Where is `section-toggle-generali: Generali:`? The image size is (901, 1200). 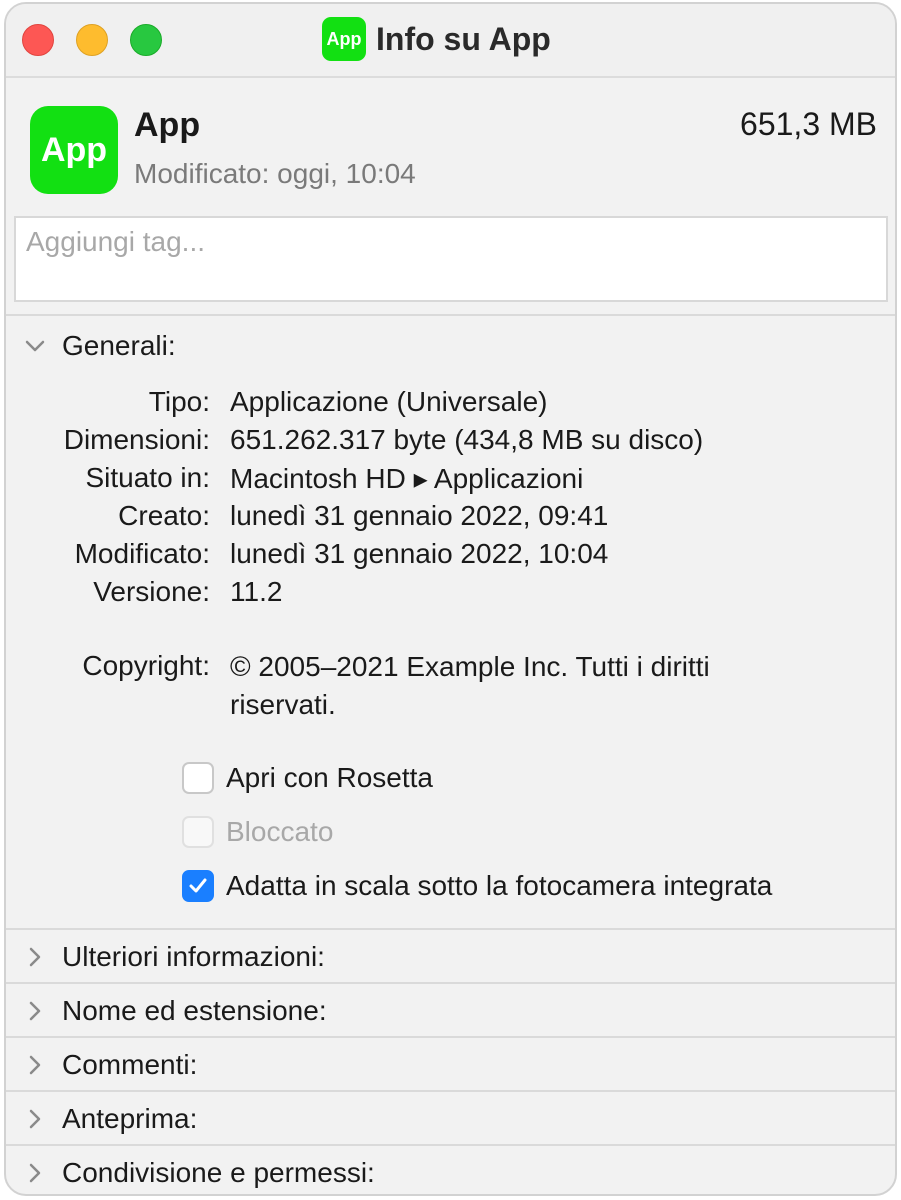 section-toggle-generali: Generali: is located at coordinates (100, 346).